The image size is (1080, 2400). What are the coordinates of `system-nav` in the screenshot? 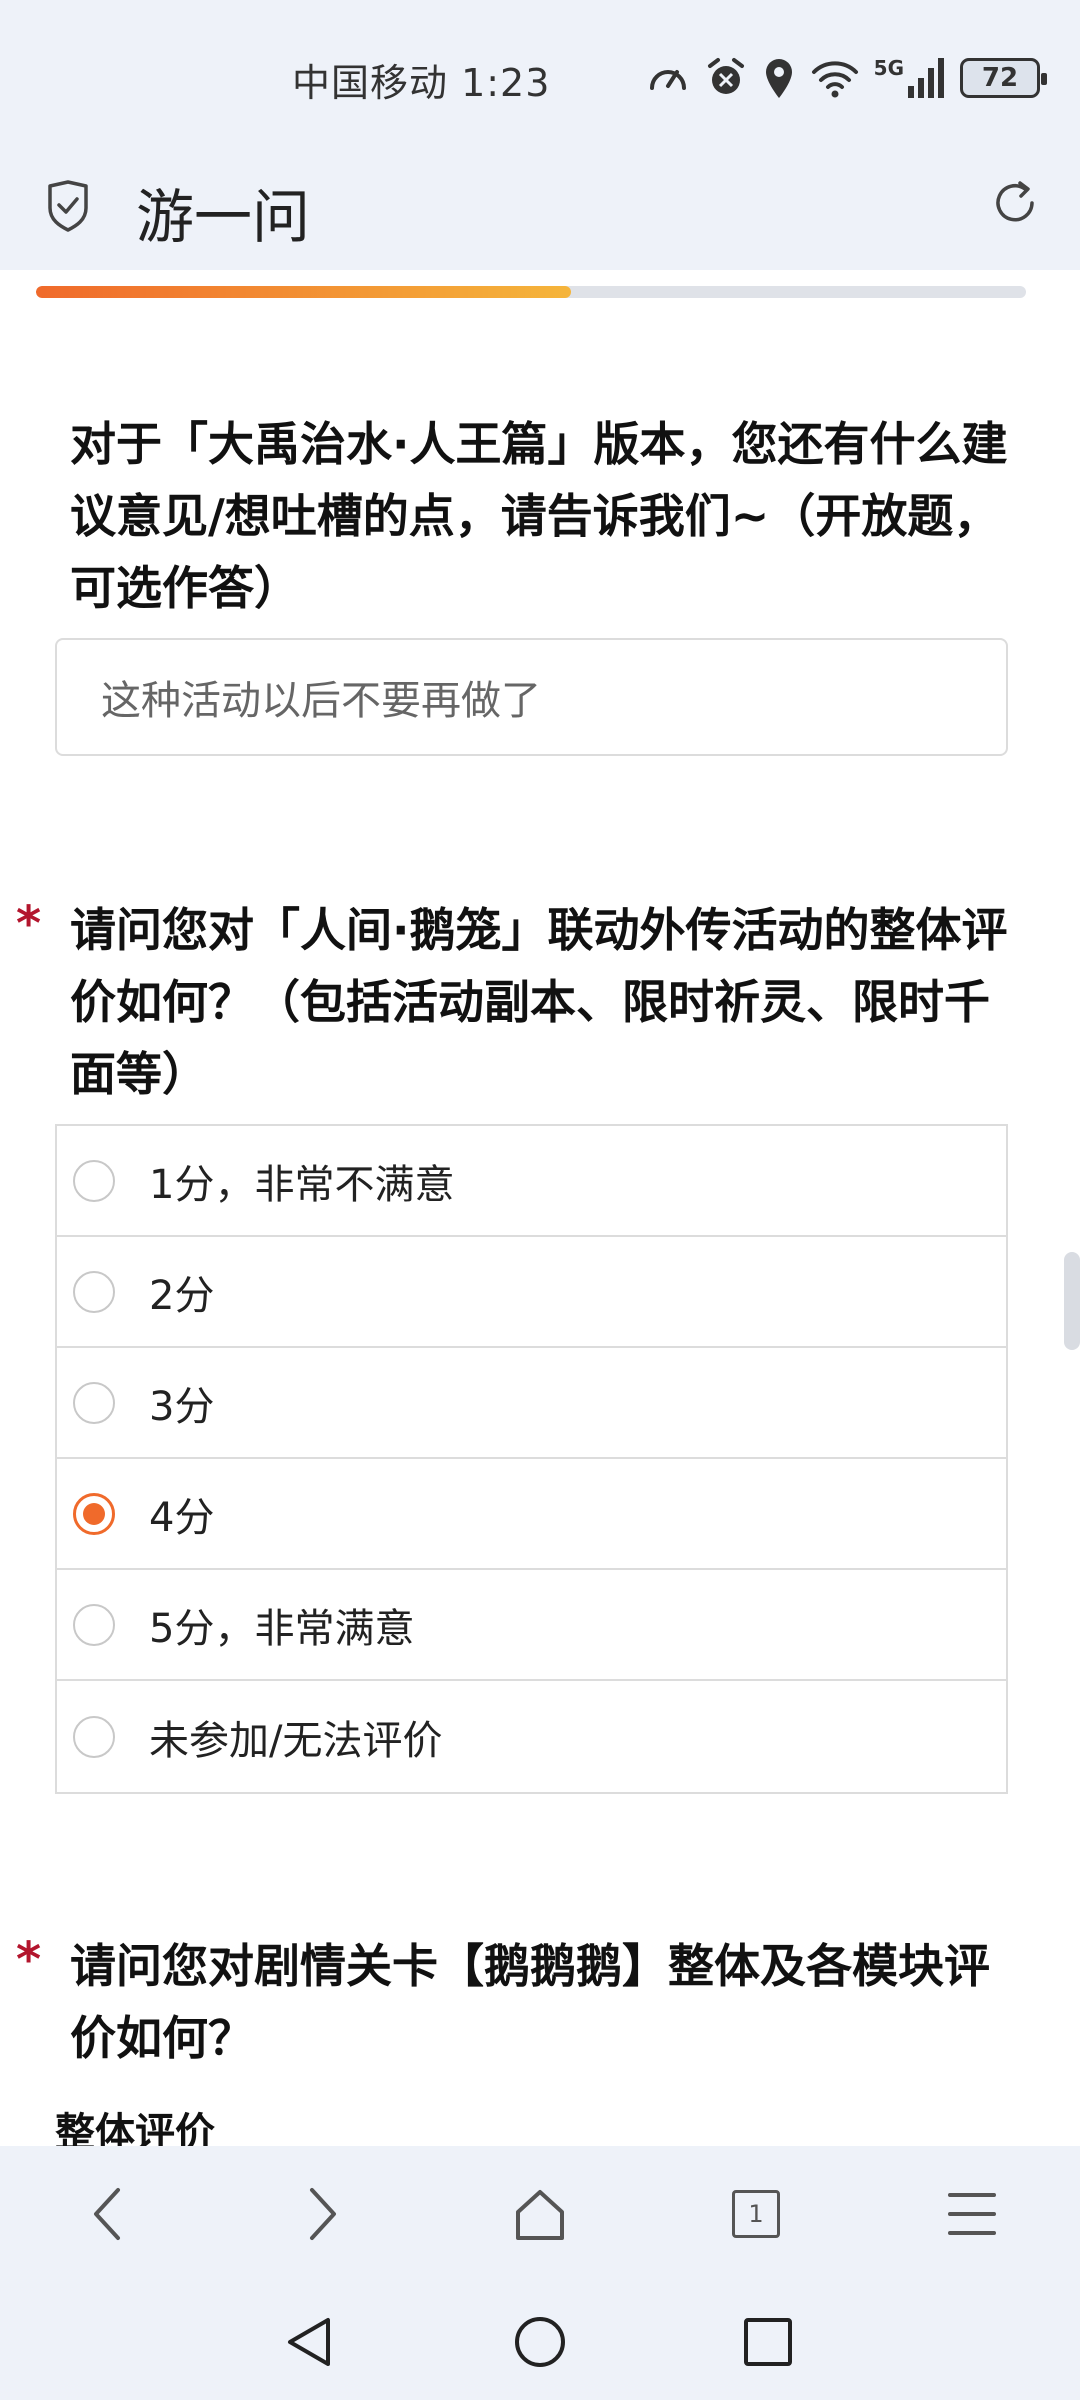 It's located at (540, 2341).